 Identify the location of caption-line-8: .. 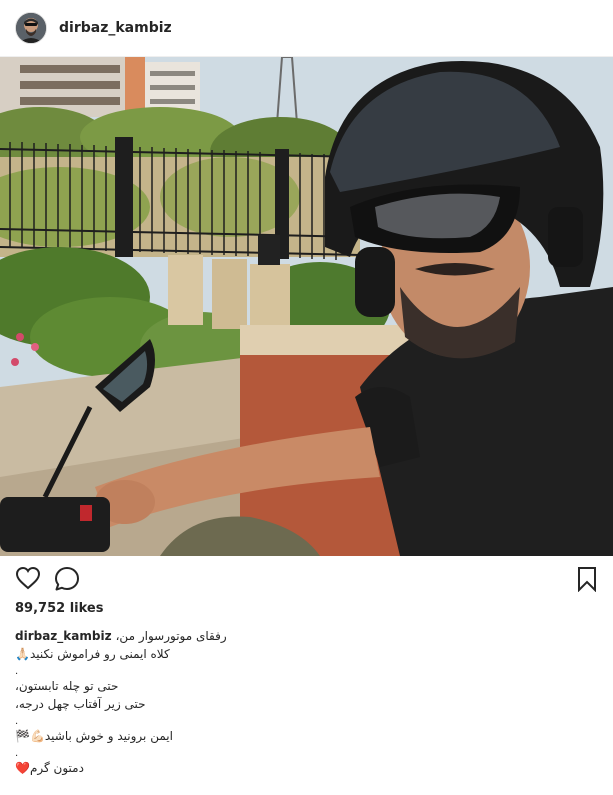
(165, 752).